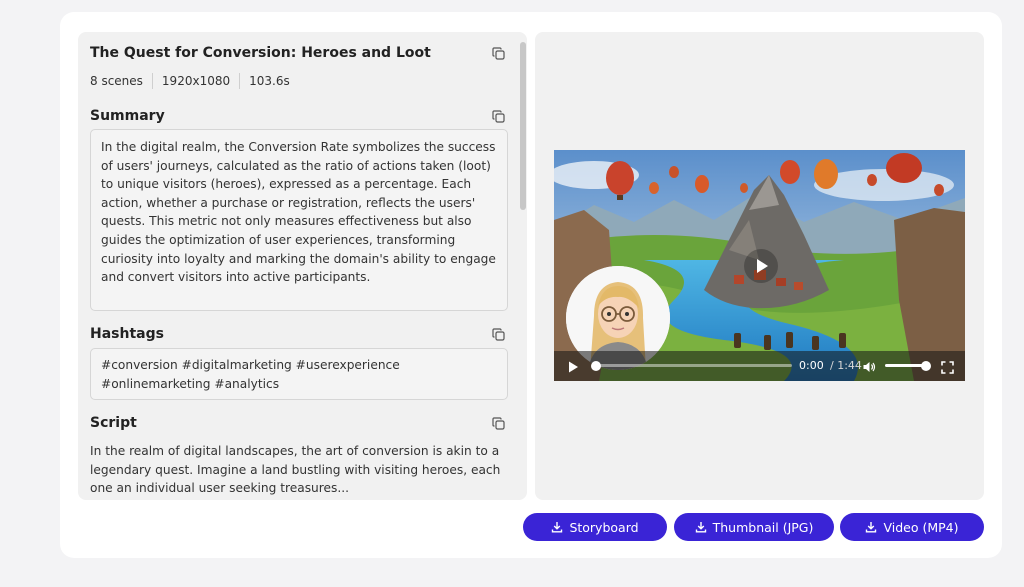 Image resolution: width=1024 pixels, height=587 pixels. I want to click on progress-track, so click(694, 365).